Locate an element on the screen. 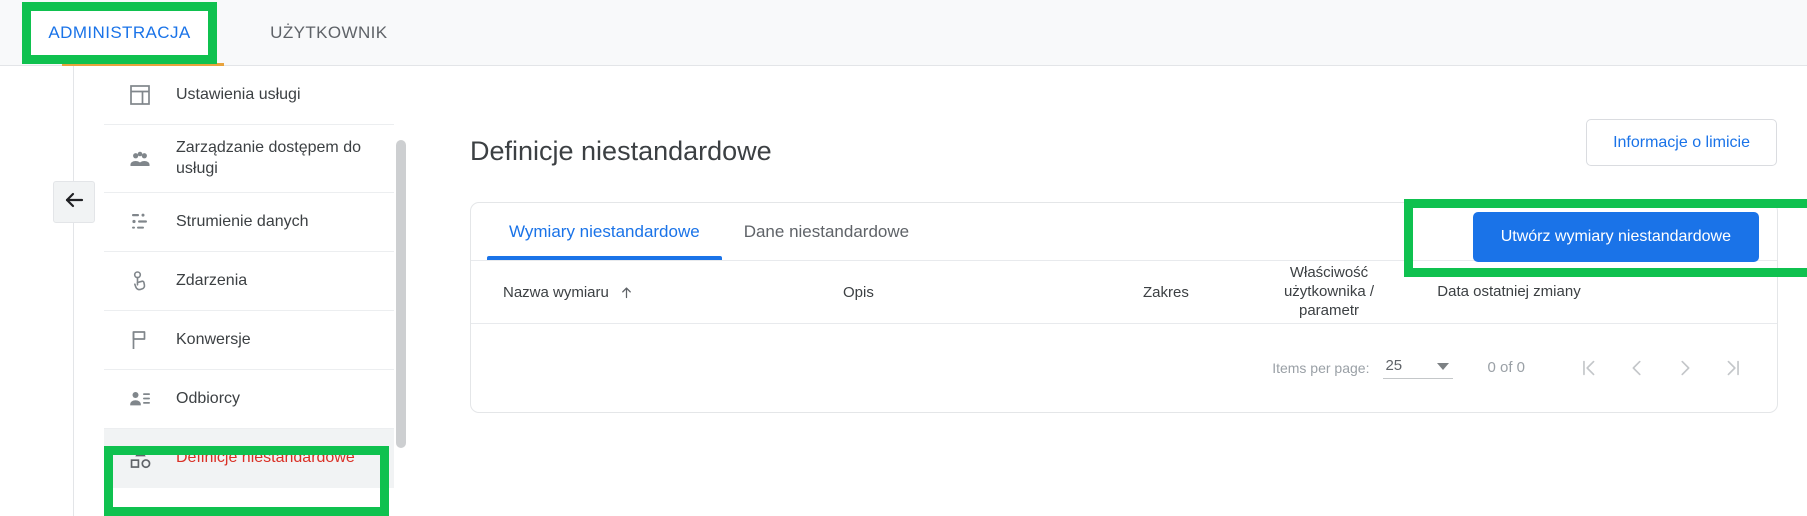 The width and height of the screenshot is (1807, 516). column-header-nazwa-wymiaru: Nazwa wymiaru is located at coordinates (568, 292).